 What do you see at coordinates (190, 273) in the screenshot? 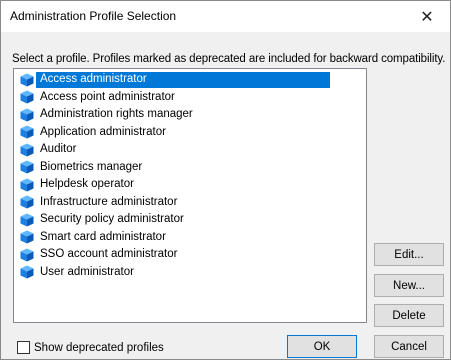
I see `profile-item: User administrator` at bounding box center [190, 273].